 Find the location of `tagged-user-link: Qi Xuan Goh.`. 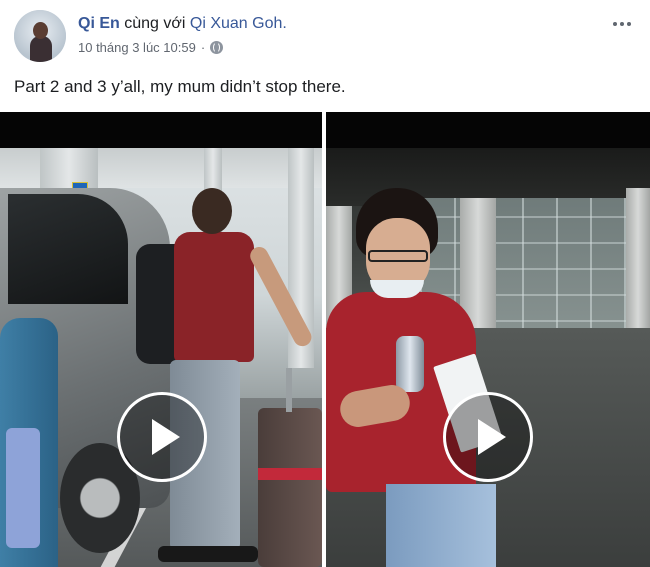

tagged-user-link: Qi Xuan Goh. is located at coordinates (238, 23).